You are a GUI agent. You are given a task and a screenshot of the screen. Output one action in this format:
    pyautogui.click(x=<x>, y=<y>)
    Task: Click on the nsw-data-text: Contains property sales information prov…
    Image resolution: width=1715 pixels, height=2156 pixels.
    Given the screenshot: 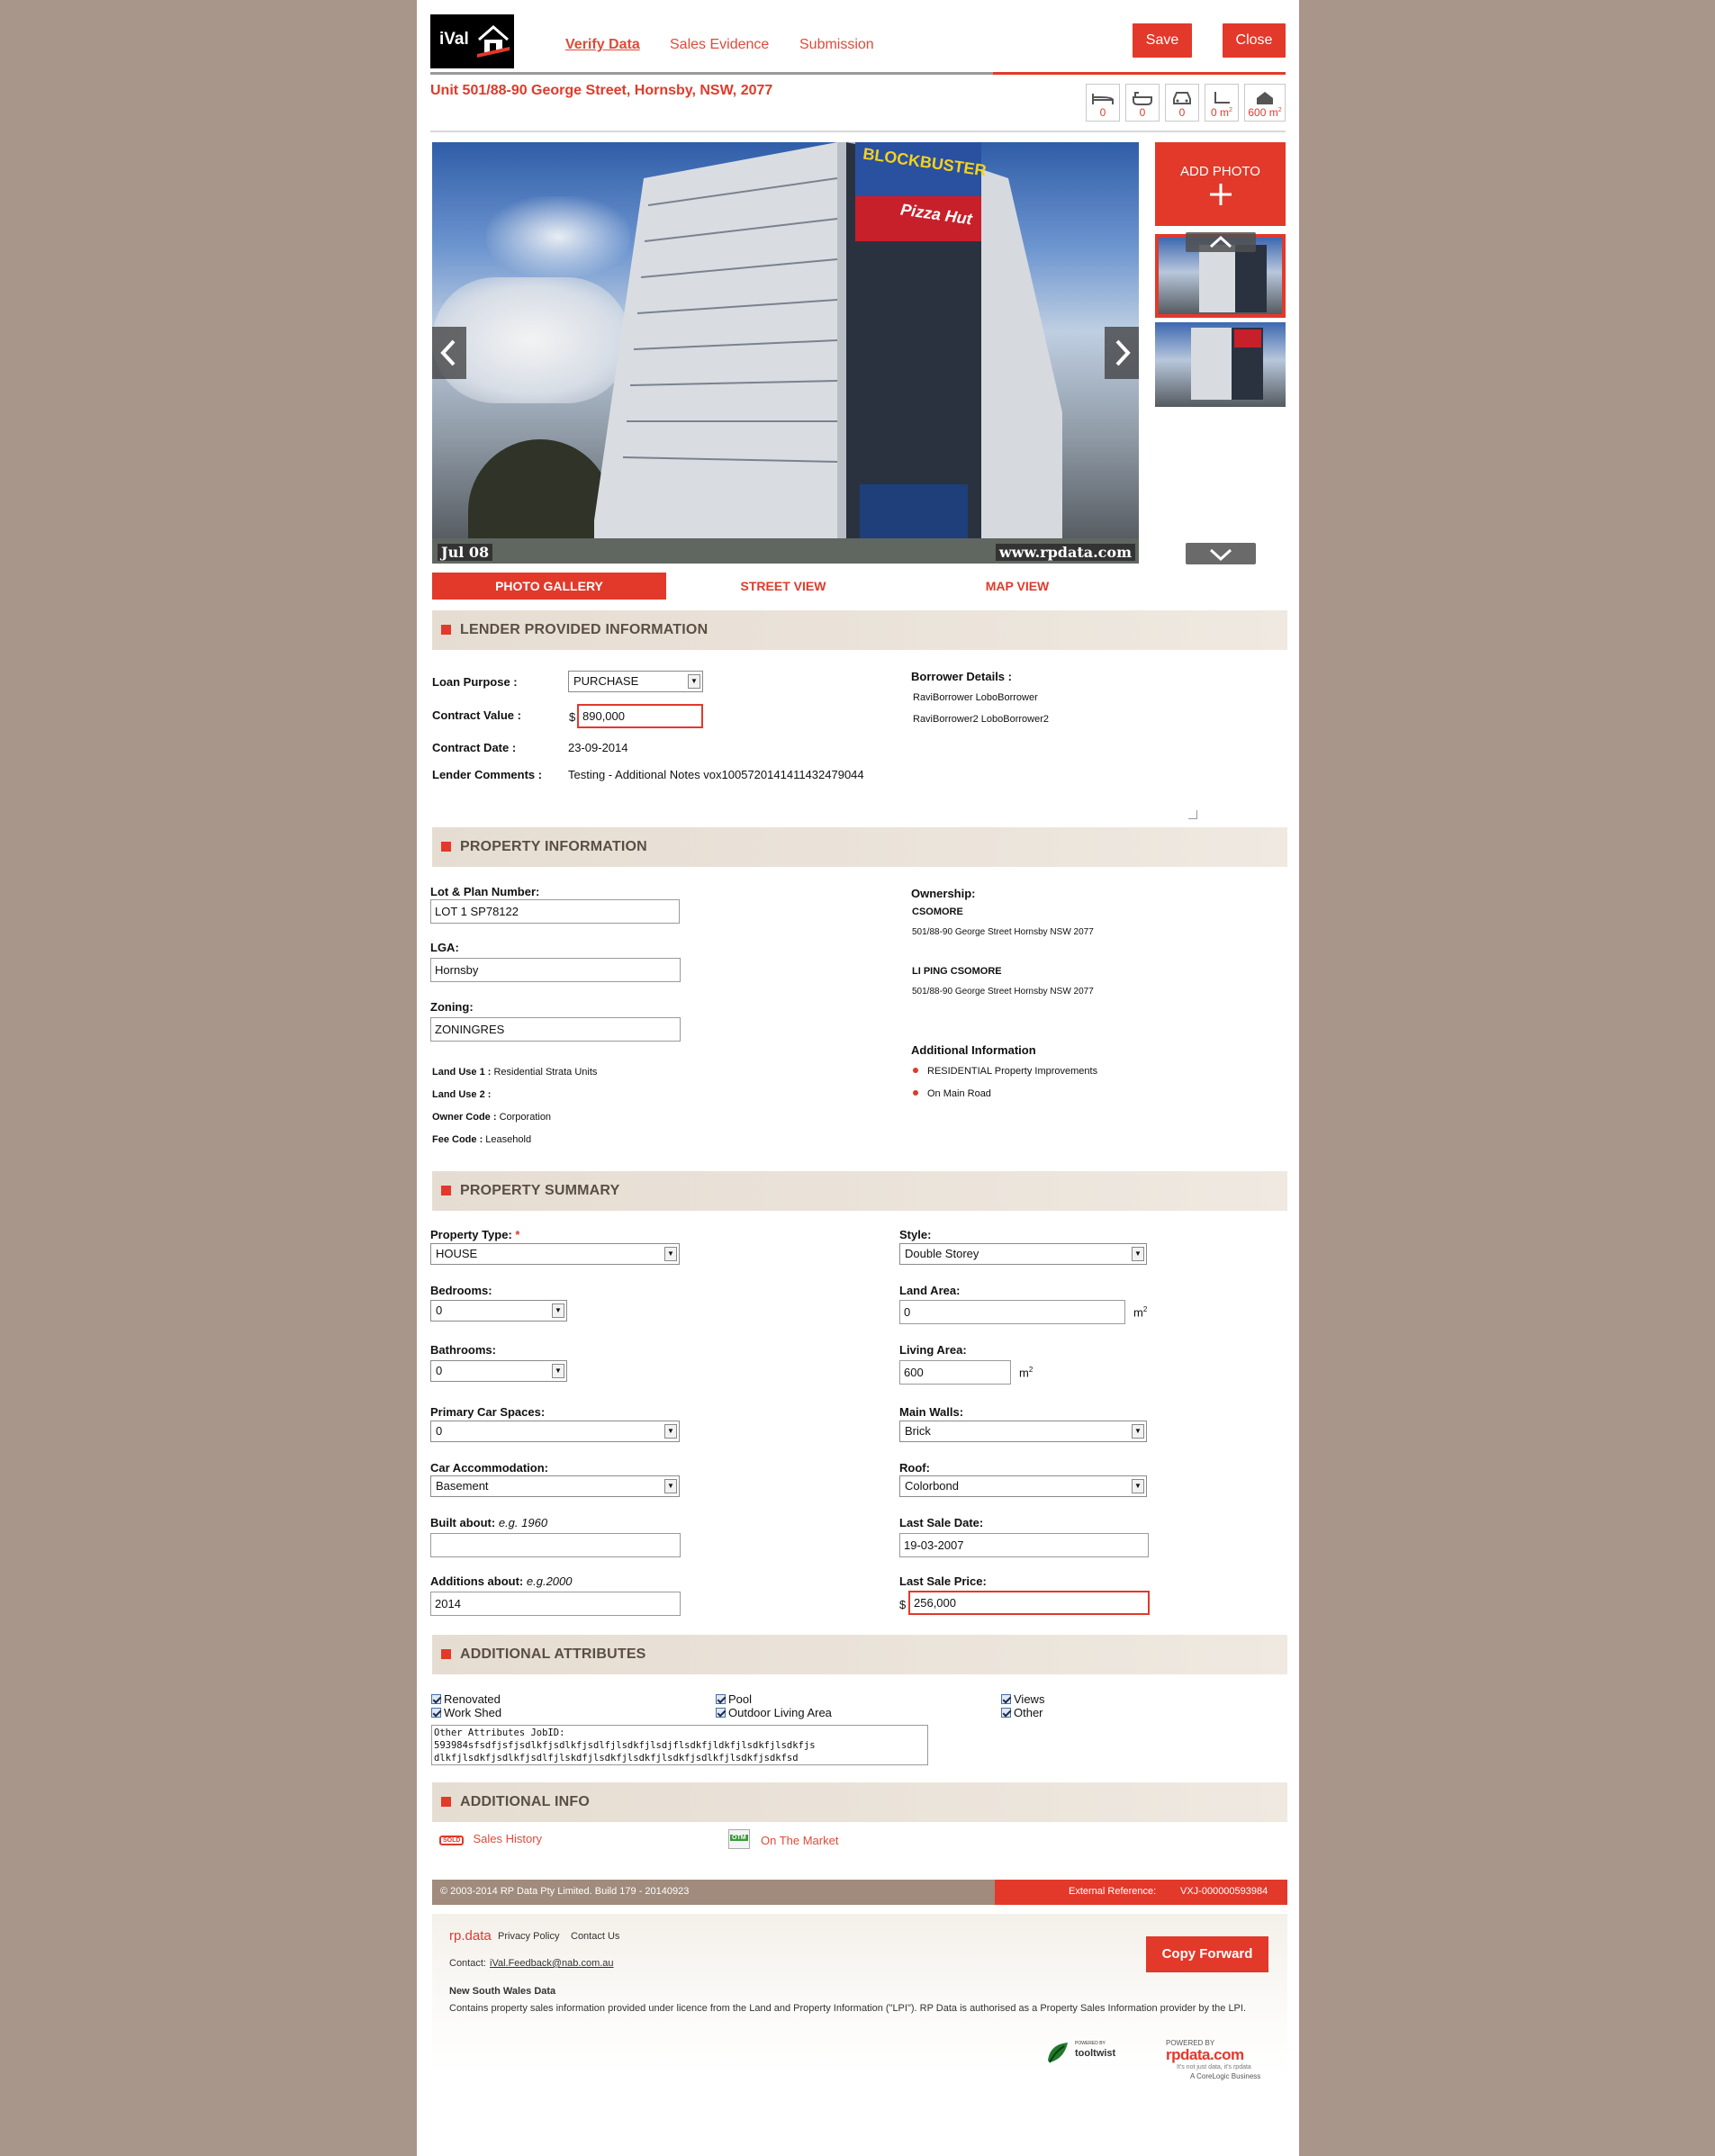 What is the action you would take?
    pyautogui.click(x=848, y=2008)
    